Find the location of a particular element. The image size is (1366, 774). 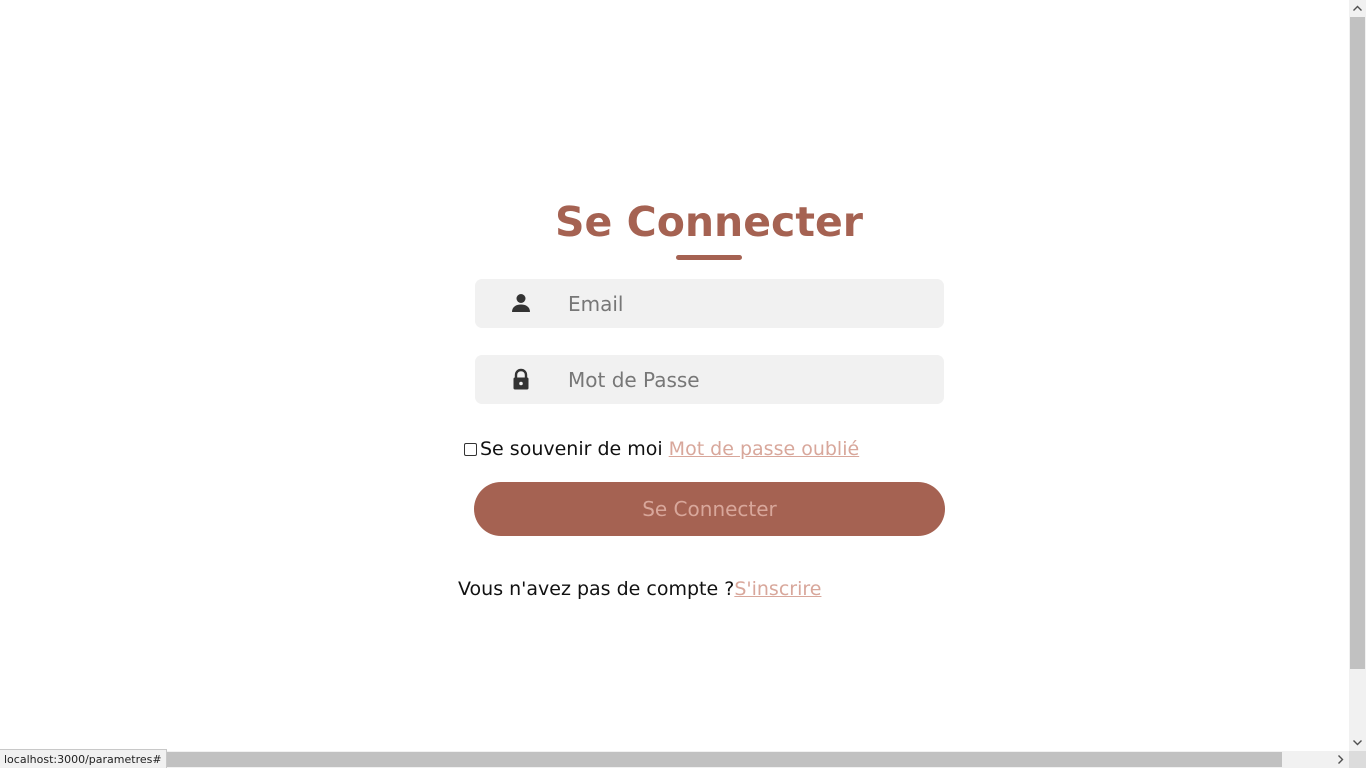

vertical-scroll-thumb is located at coordinates (1357, 343).